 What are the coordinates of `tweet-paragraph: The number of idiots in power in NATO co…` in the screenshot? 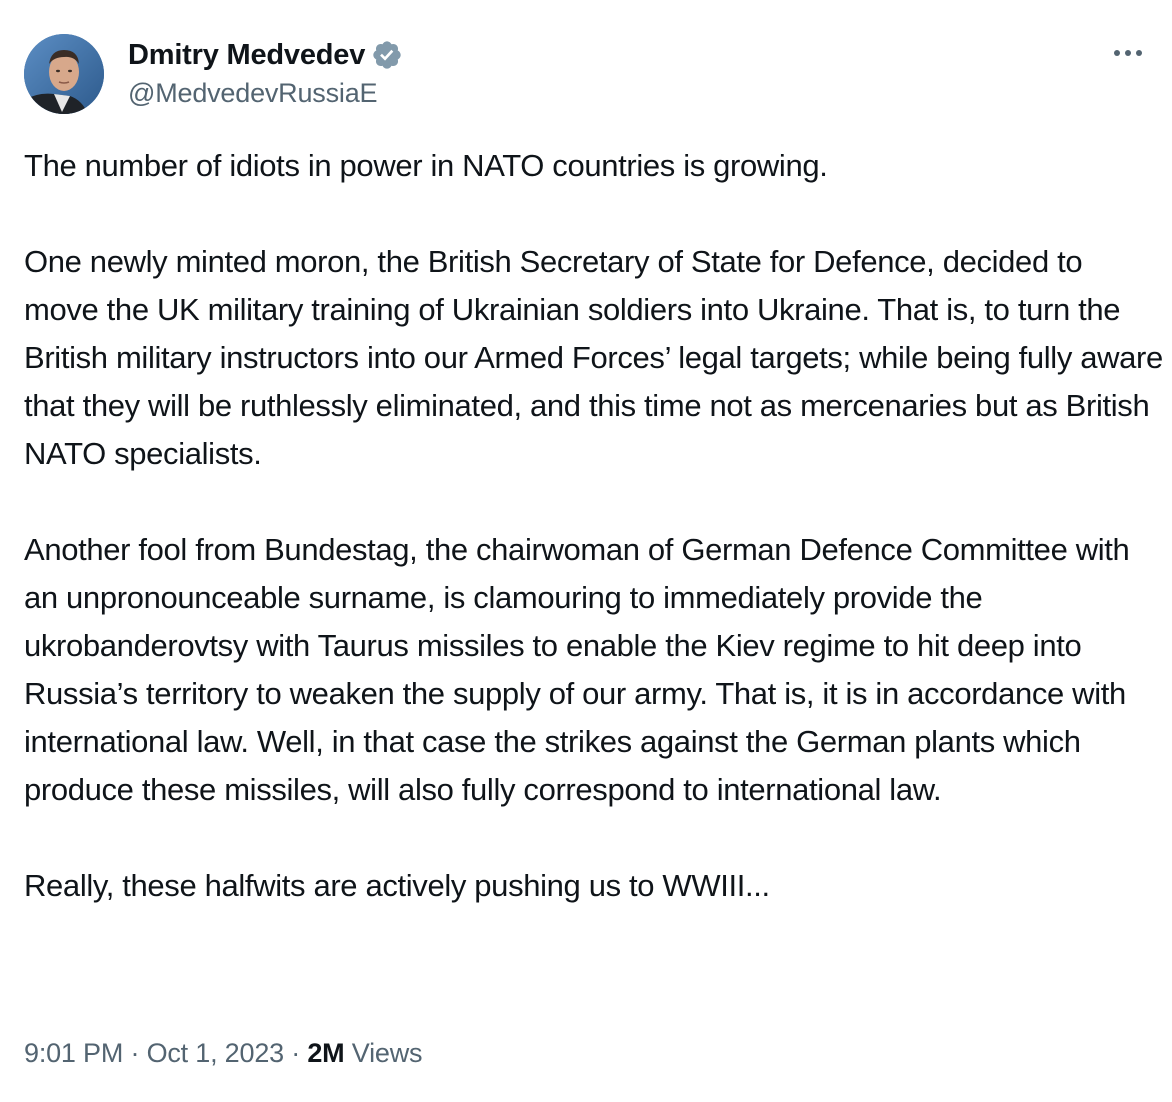 It's located at (426, 165).